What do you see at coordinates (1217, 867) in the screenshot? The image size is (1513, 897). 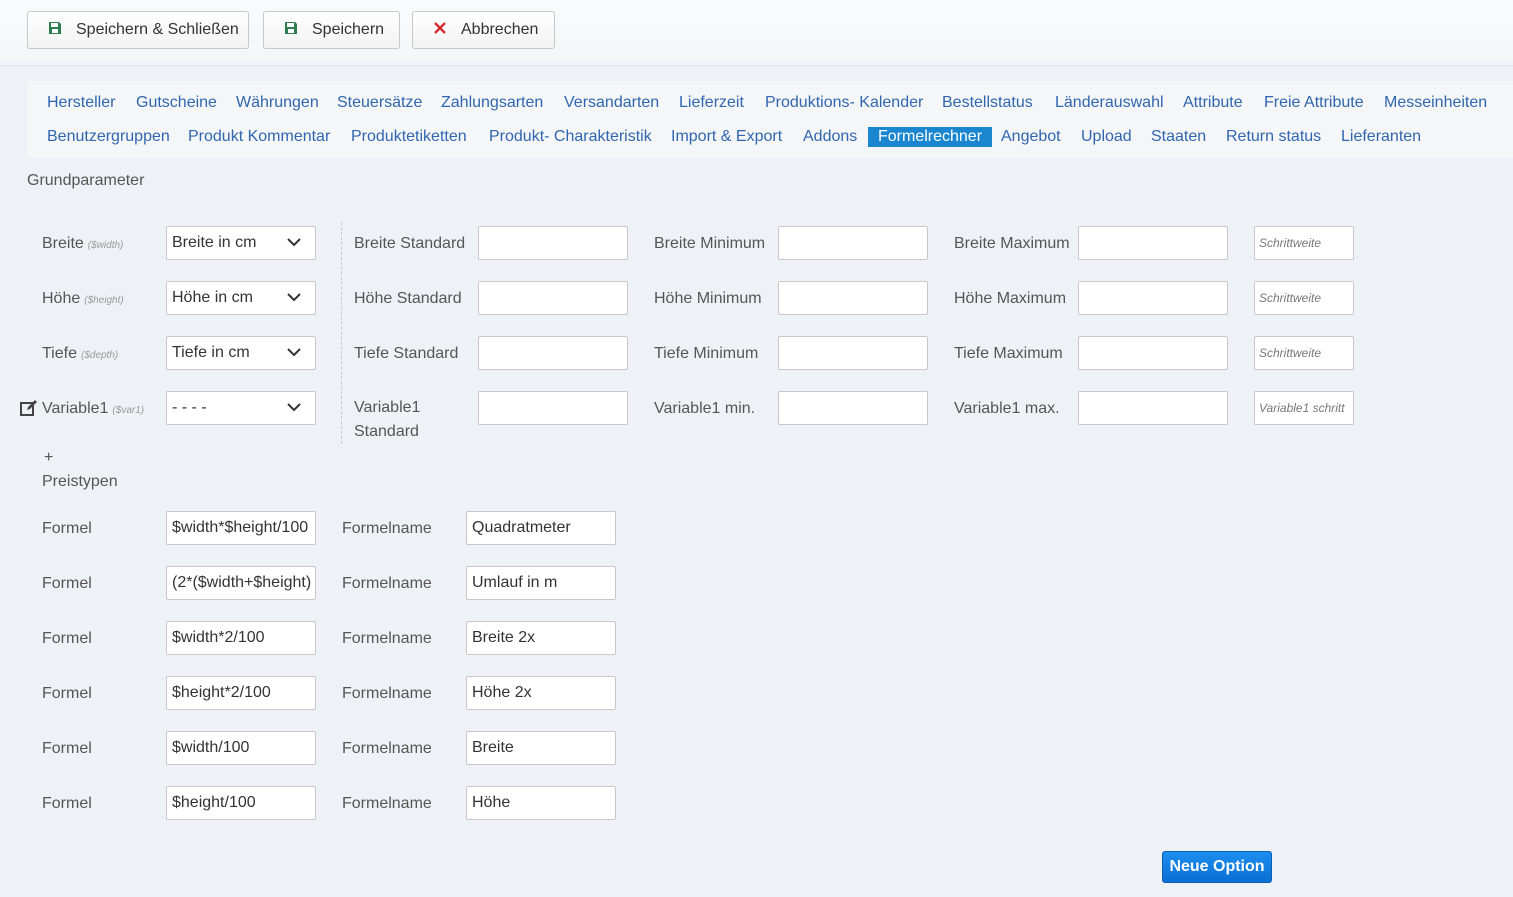 I see `new-option-button: Neue Option` at bounding box center [1217, 867].